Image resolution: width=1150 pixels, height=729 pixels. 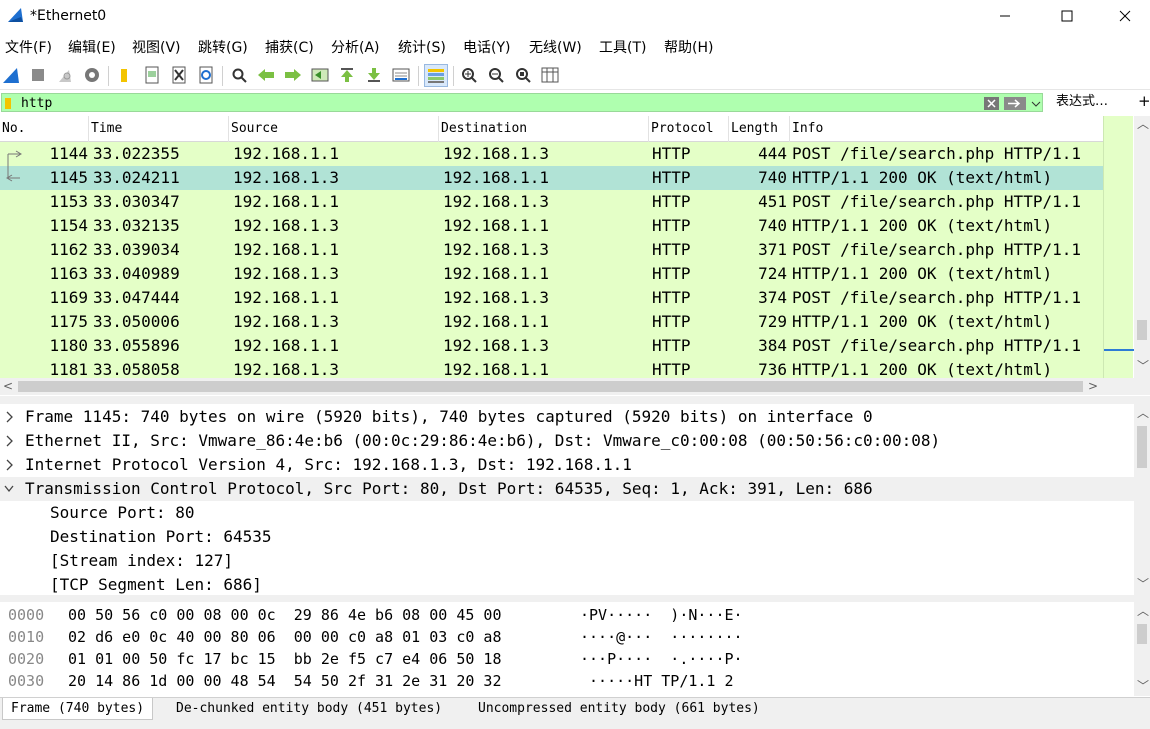 I want to click on column-header-info: Info, so click(x=946, y=129).